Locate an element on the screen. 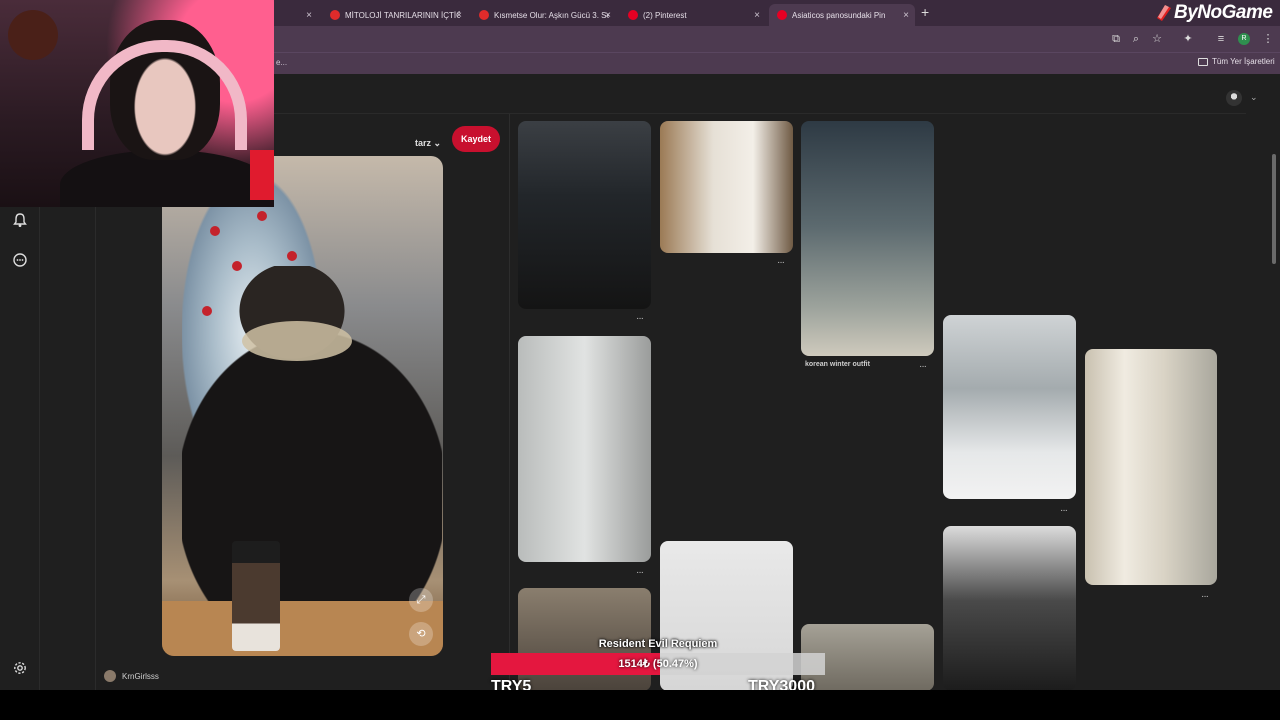 The image size is (1280, 720). shearling-collar is located at coordinates (297, 341).